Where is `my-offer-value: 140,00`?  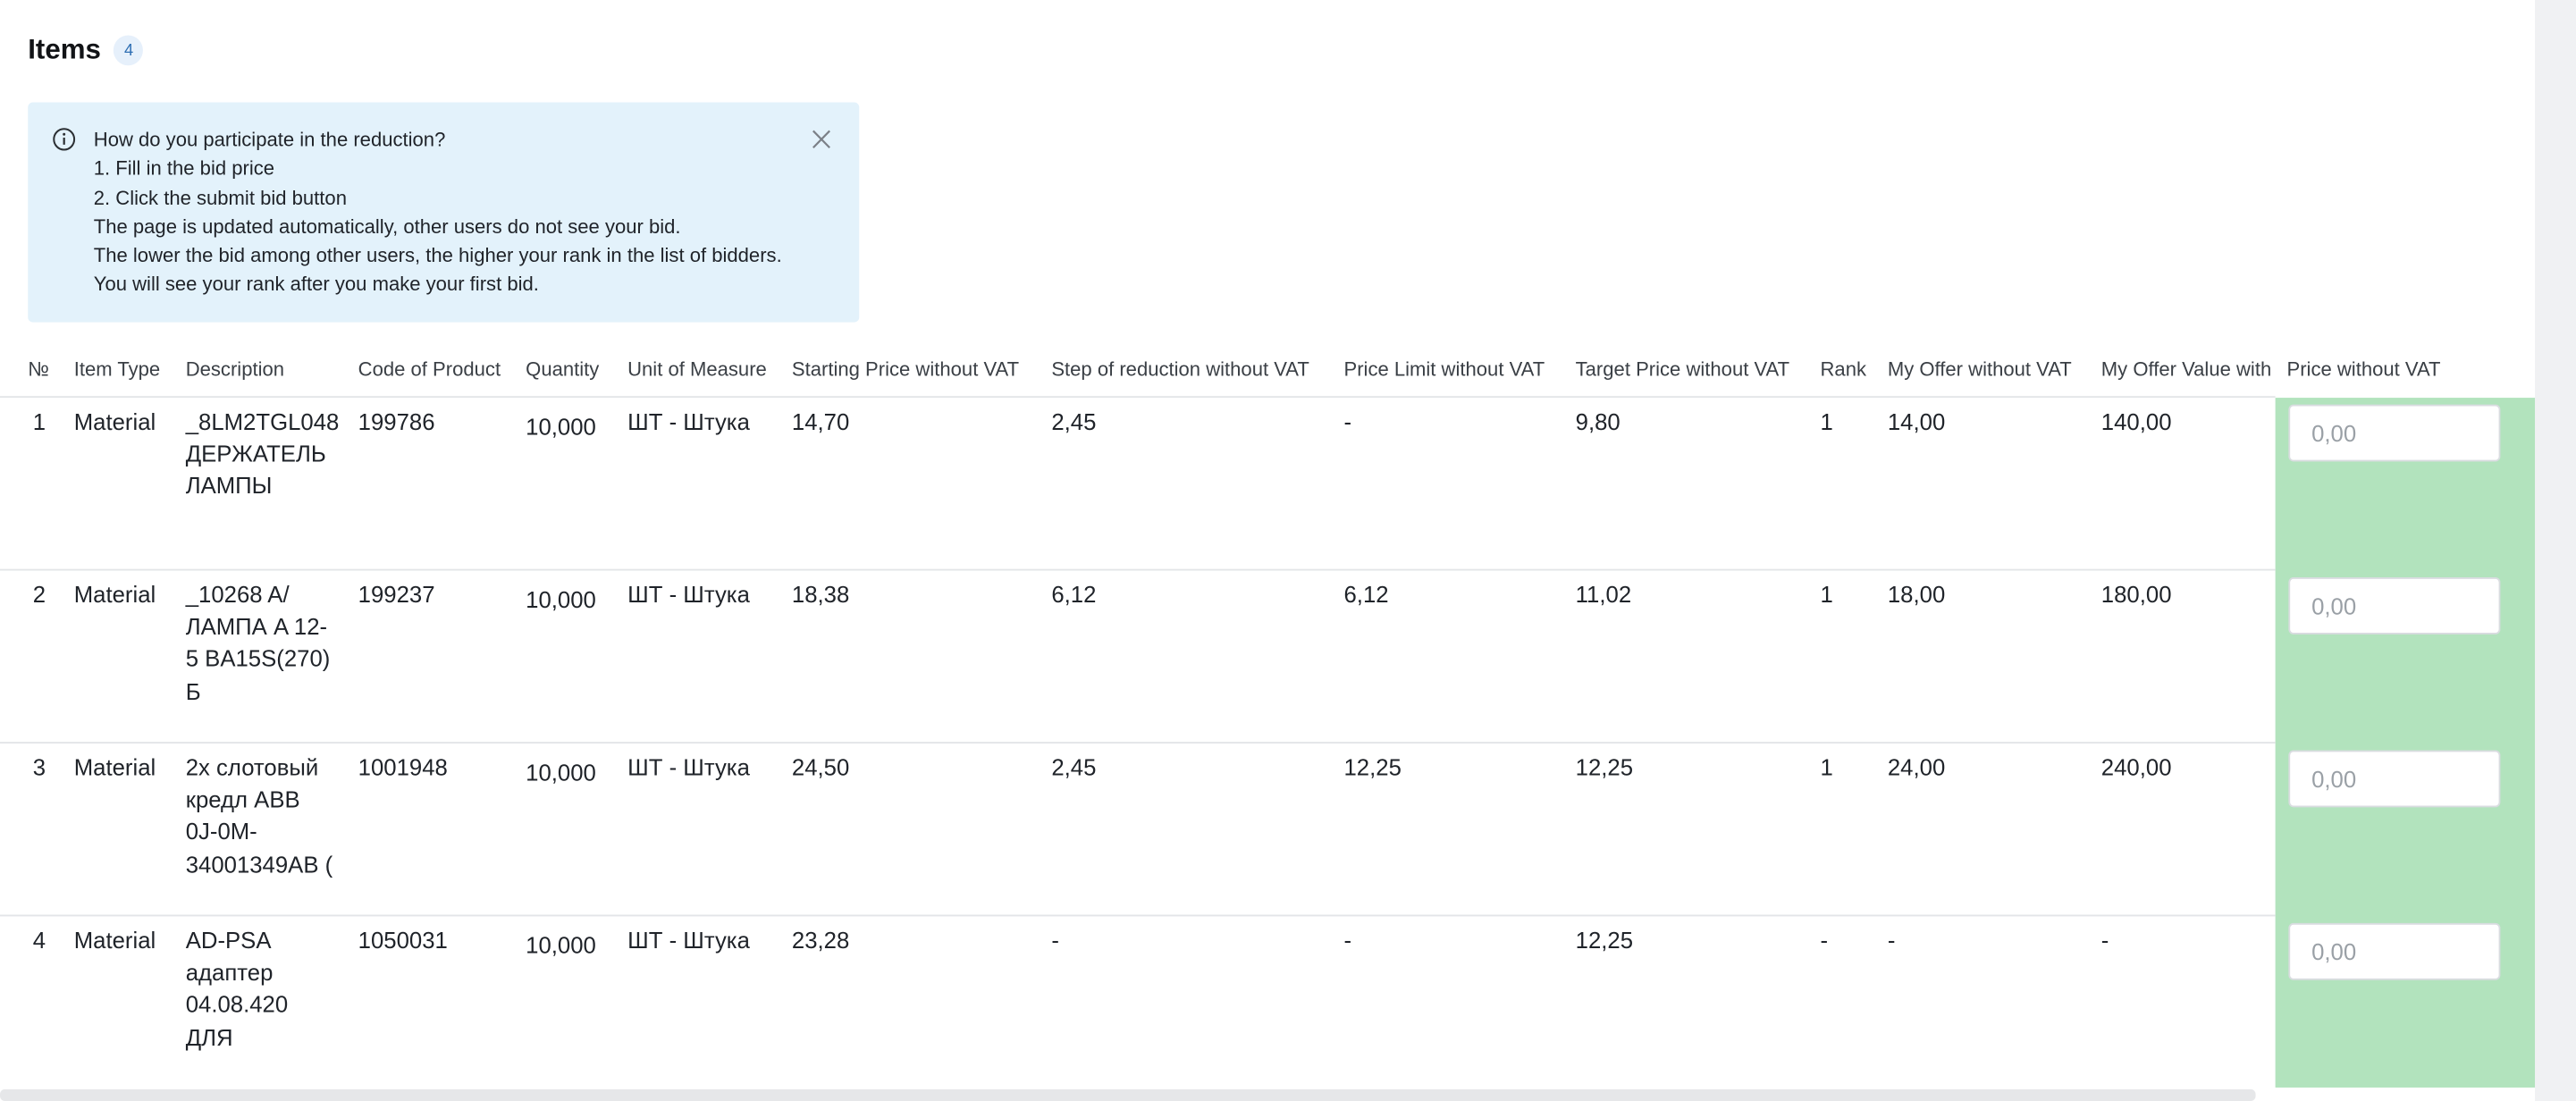
my-offer-value: 140,00 is located at coordinates (2136, 422).